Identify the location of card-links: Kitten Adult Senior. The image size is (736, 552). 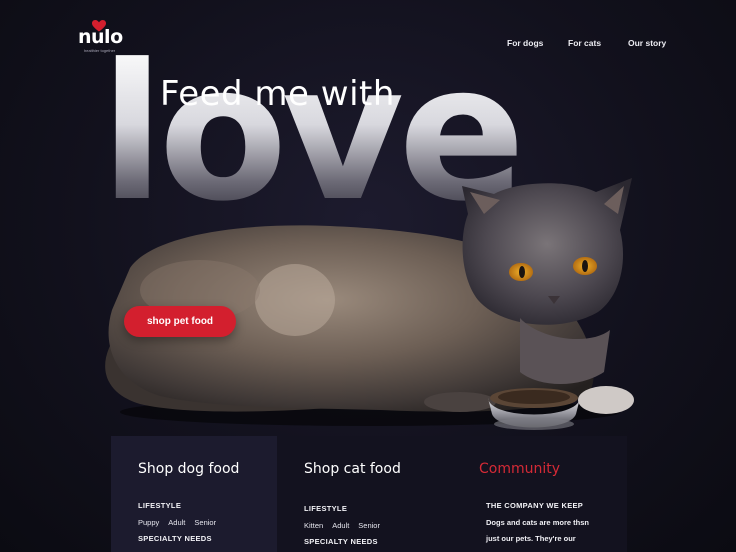
(342, 525).